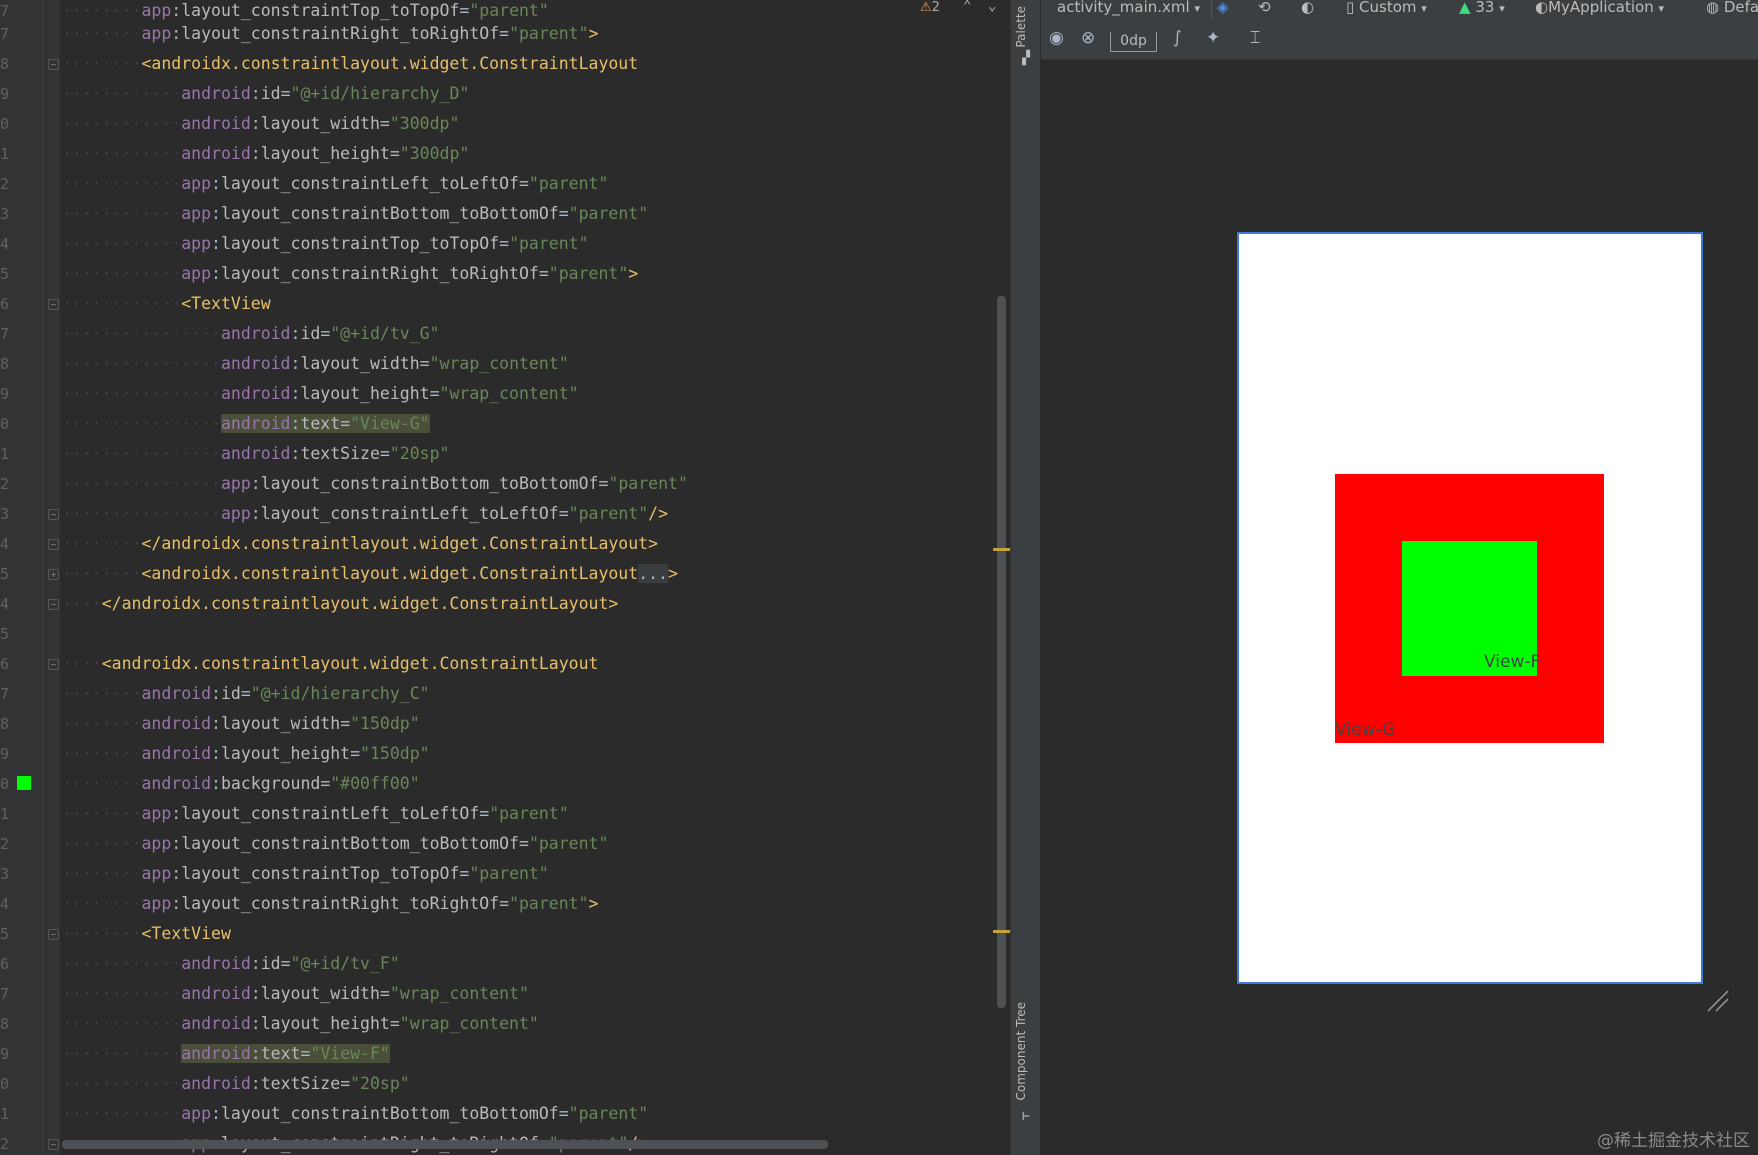  What do you see at coordinates (369, 183) in the screenshot?
I see `token: layout_constraintLeft_toLeftOf` at bounding box center [369, 183].